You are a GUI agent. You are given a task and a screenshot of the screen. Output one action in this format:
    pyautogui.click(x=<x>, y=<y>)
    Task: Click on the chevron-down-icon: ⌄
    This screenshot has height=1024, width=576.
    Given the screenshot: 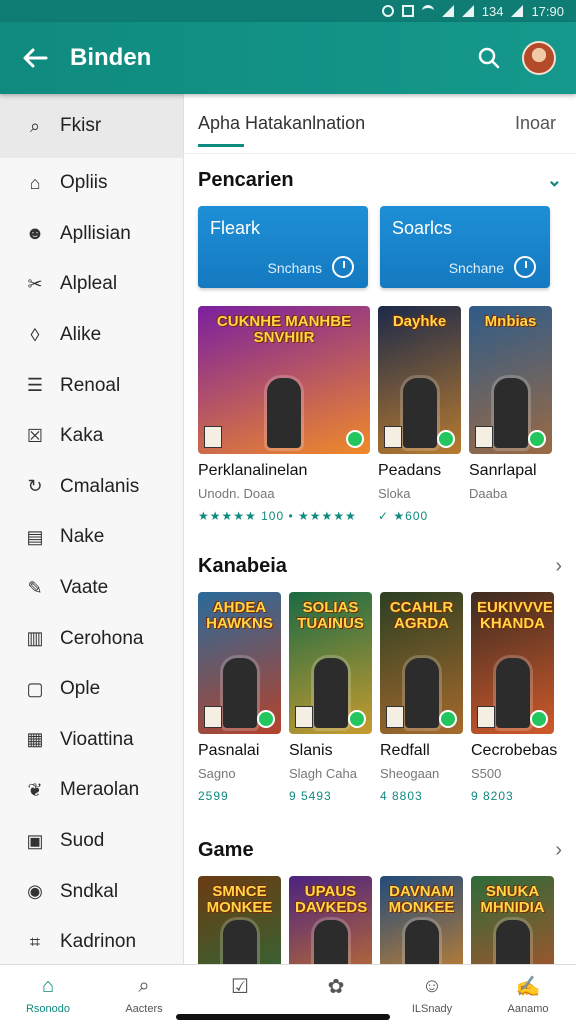 What is the action you would take?
    pyautogui.click(x=554, y=180)
    